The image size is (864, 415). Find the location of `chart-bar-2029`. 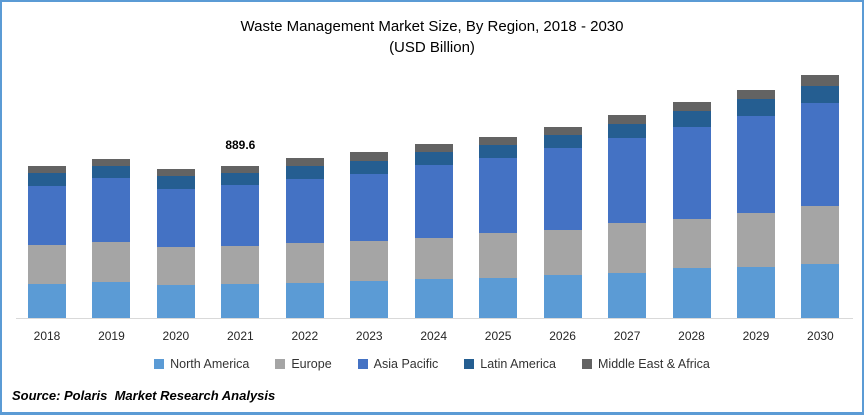

chart-bar-2029 is located at coordinates (755, 203).